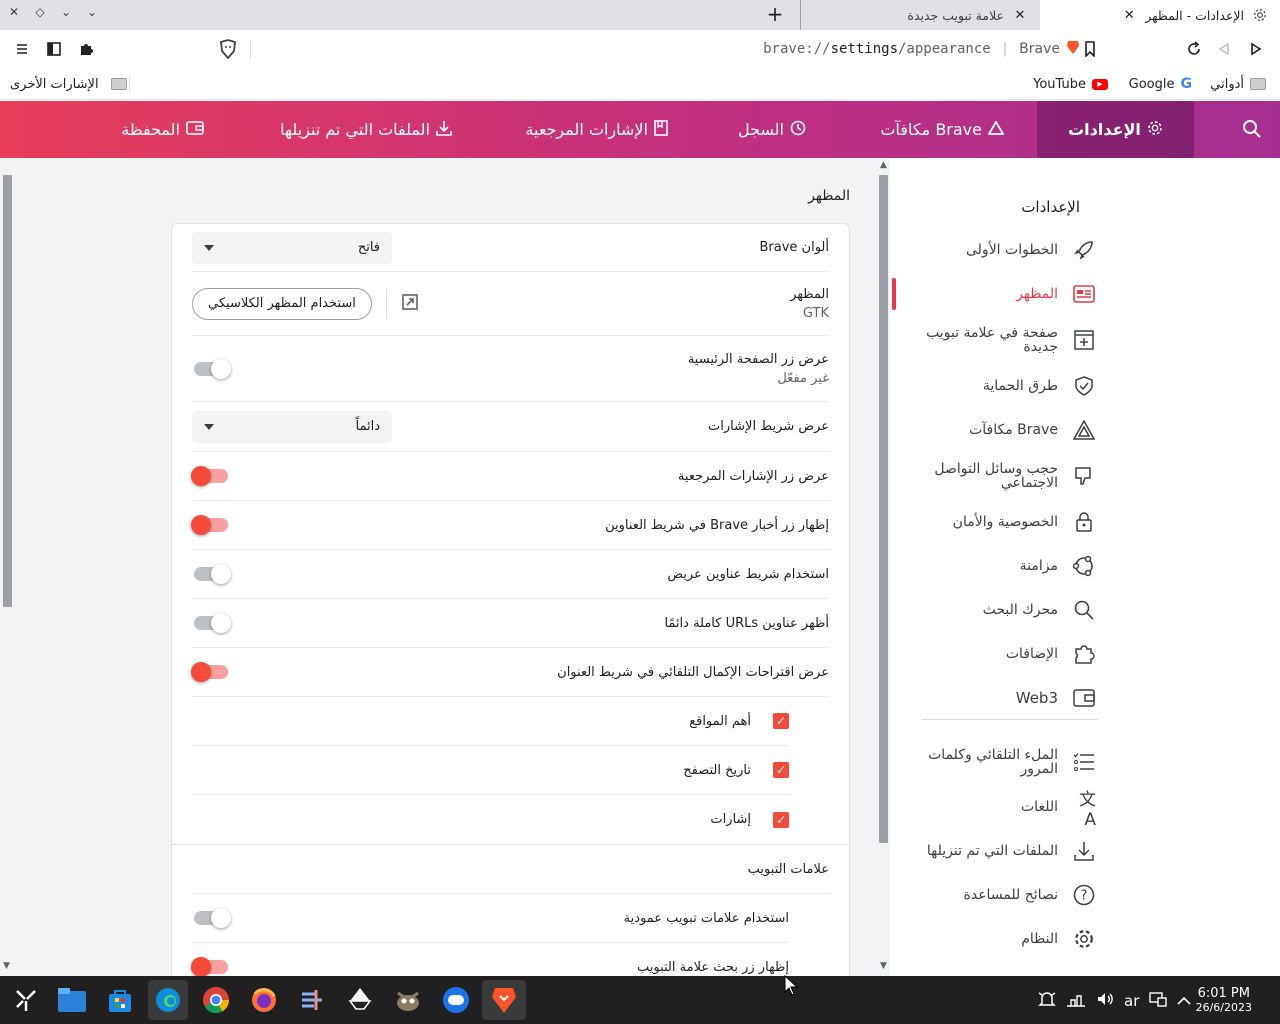 Image resolution: width=1280 pixels, height=1024 pixels. I want to click on nav-settings: الإعدادات, so click(1115, 129).